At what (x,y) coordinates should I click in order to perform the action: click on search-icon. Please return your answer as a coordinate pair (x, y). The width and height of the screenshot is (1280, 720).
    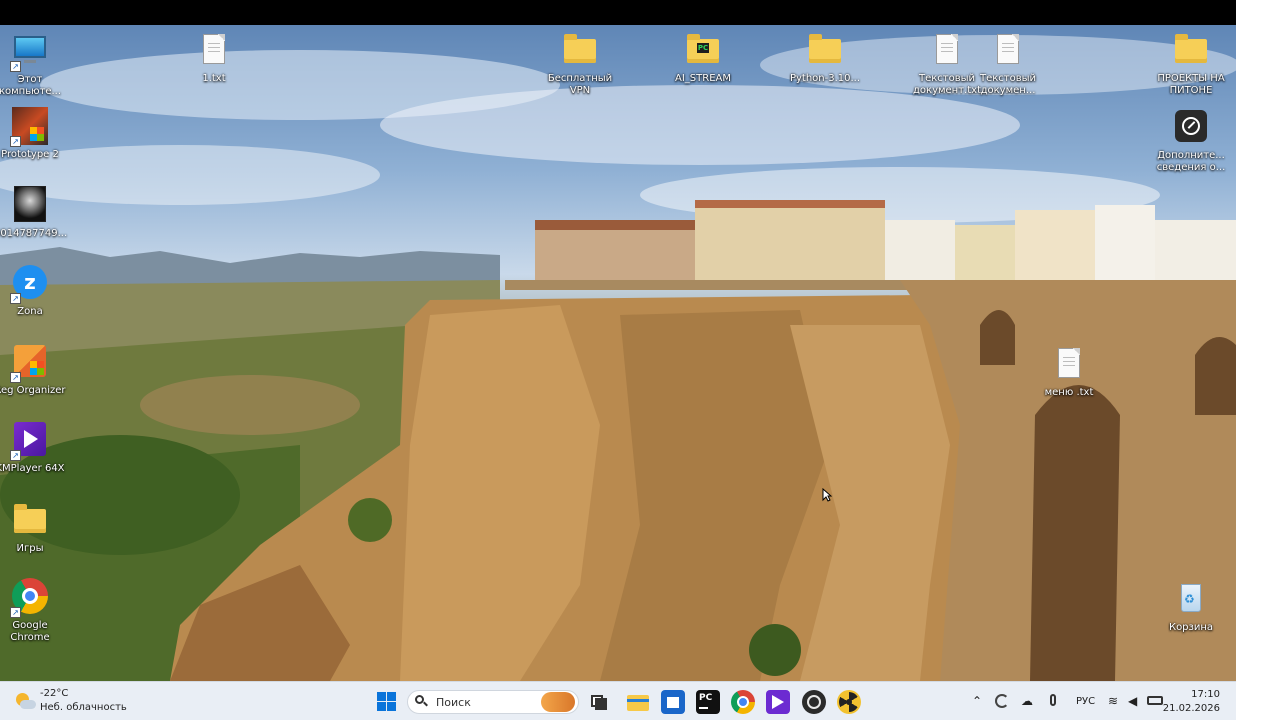
    Looking at the image, I should click on (421, 701).